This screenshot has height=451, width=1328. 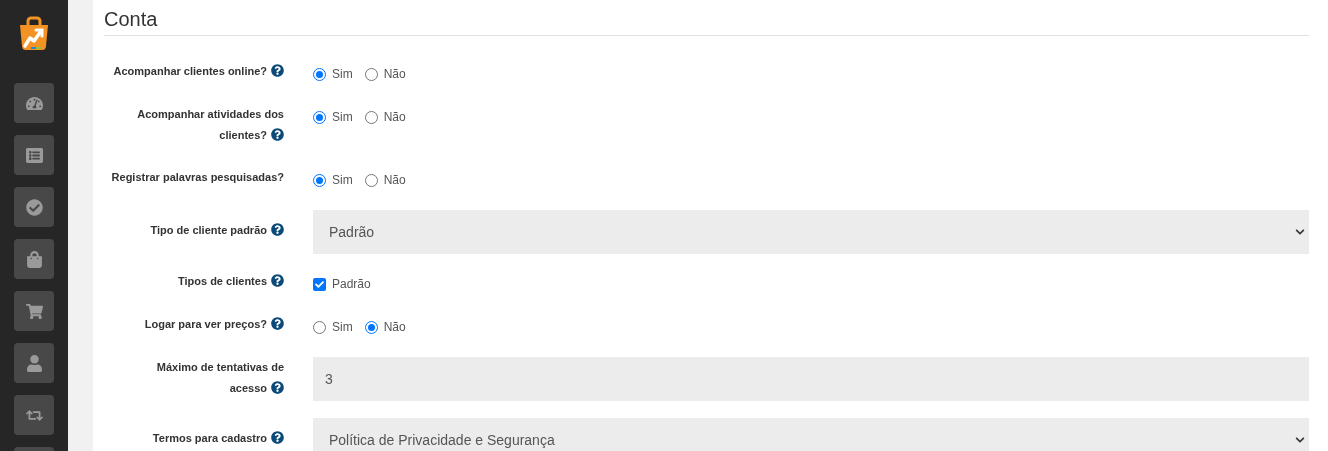 What do you see at coordinates (198, 71) in the screenshot?
I see `field-label: Acompanhar clientes online?` at bounding box center [198, 71].